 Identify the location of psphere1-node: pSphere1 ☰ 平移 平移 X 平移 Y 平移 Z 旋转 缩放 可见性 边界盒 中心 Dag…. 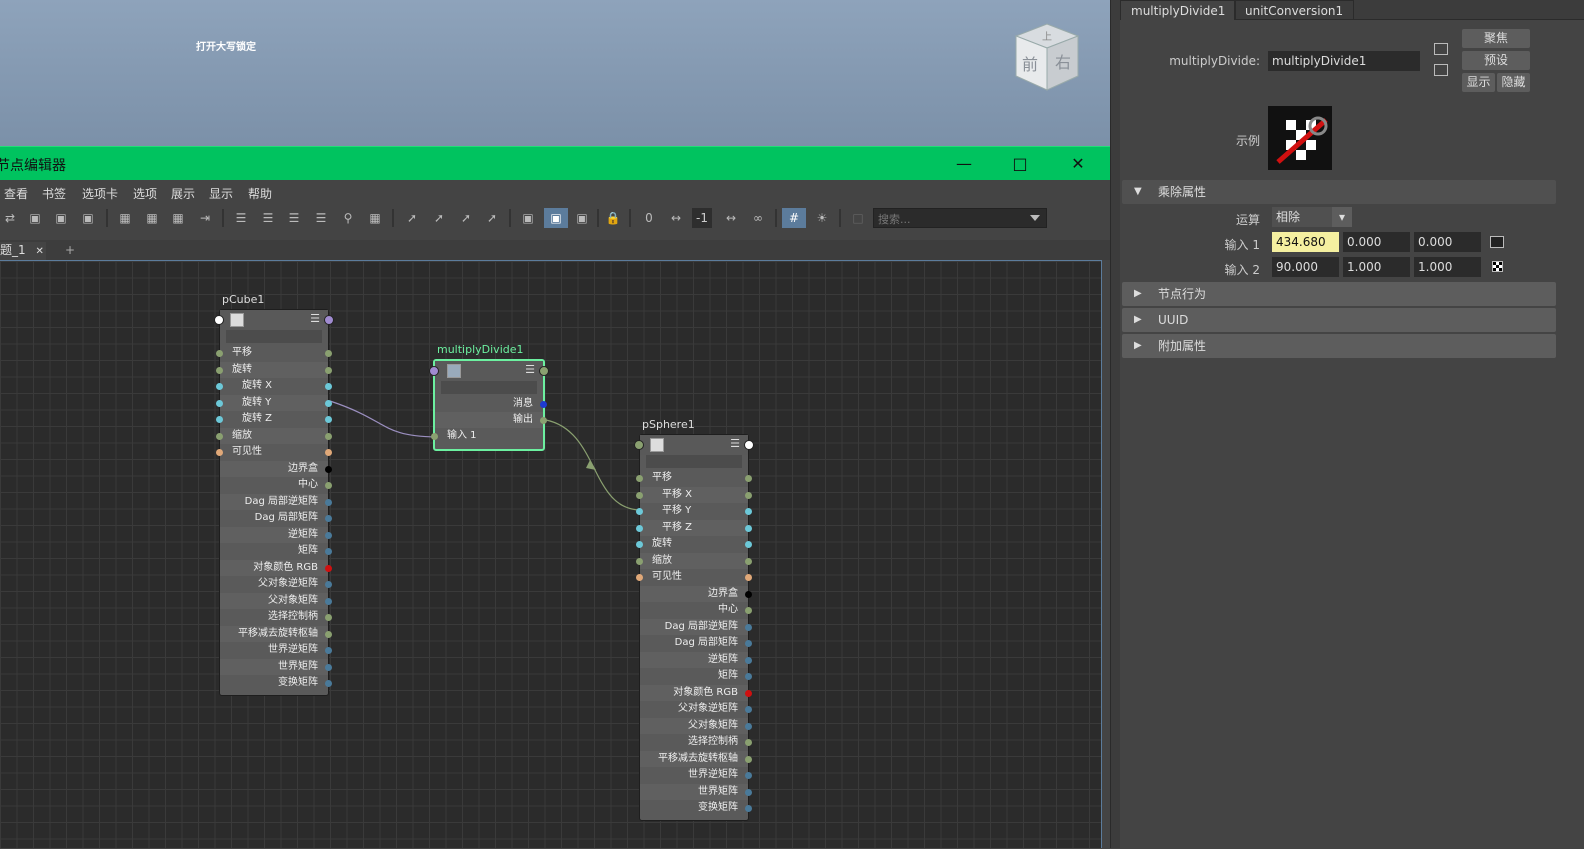
(694, 619).